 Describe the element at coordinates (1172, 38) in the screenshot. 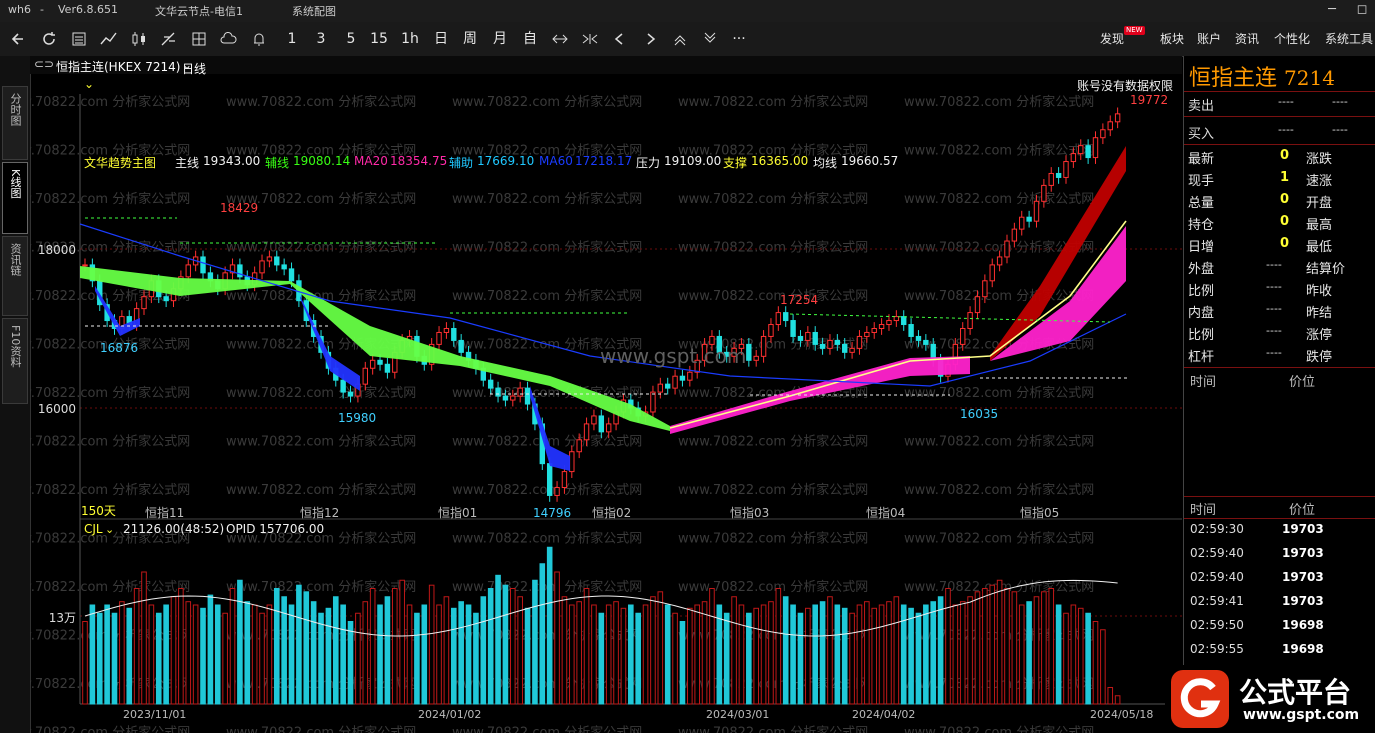

I see `menu-sector: 板块` at that location.